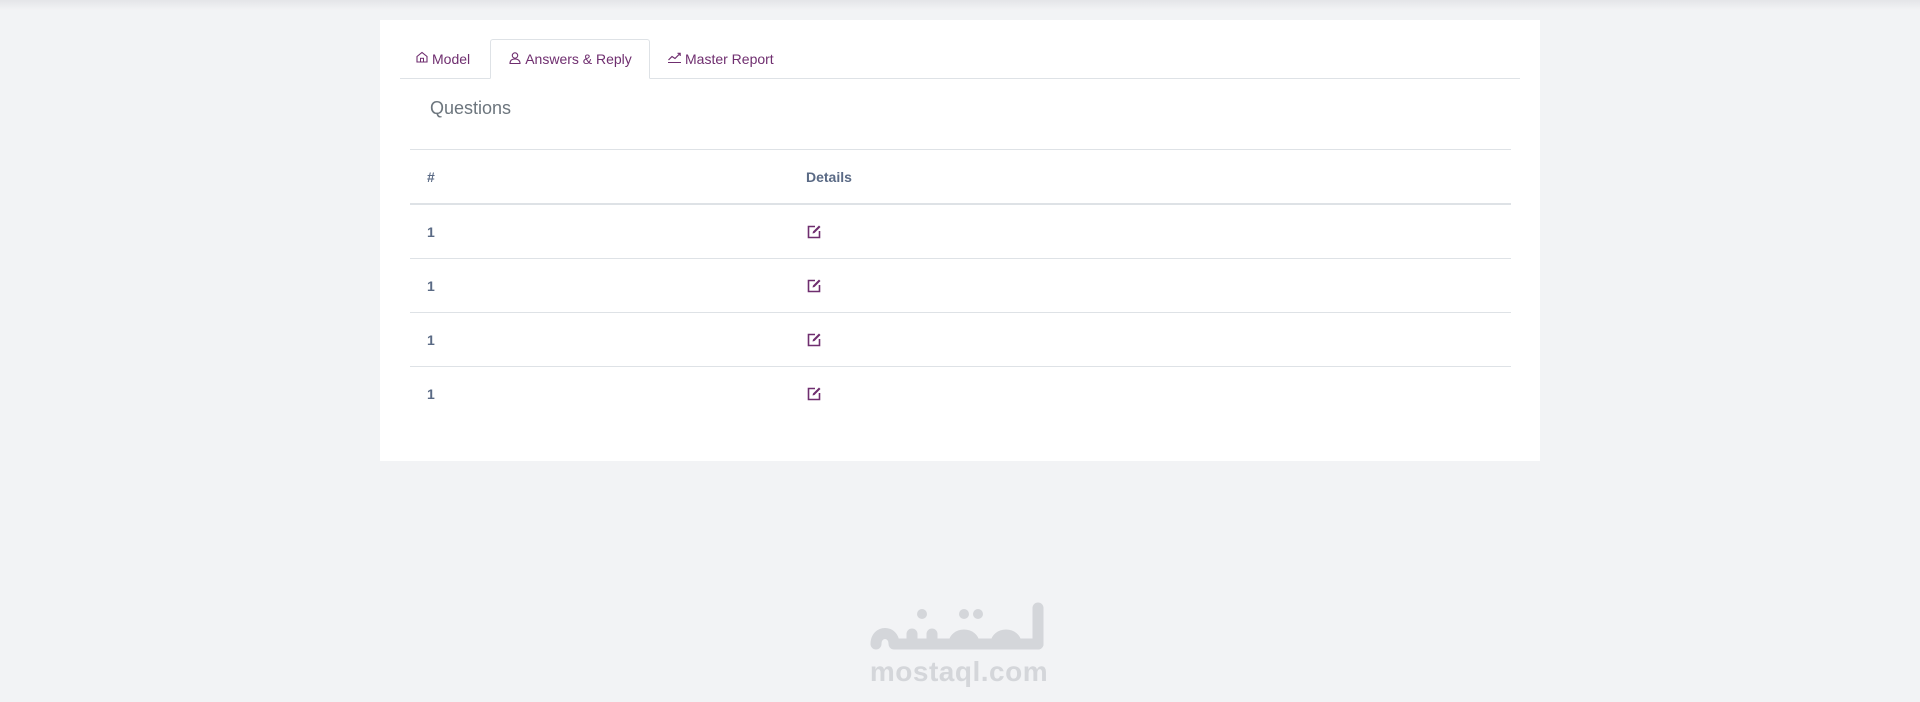 This screenshot has width=1920, height=702. I want to click on top-bar-shadow, so click(960, 5).